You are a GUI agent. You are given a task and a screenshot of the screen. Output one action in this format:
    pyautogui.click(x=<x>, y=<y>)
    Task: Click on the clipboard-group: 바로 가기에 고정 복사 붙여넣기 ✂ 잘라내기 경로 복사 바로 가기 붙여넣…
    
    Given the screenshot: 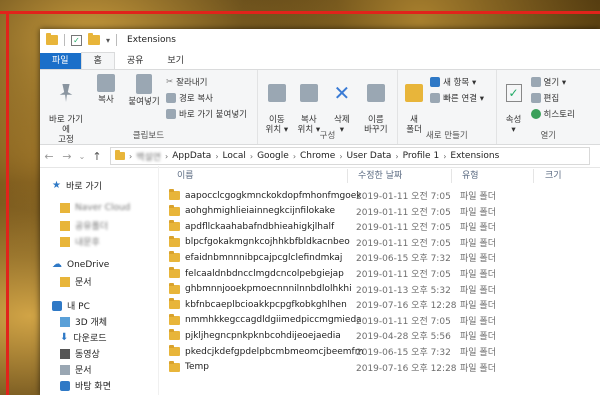 What is the action you would take?
    pyautogui.click(x=149, y=107)
    